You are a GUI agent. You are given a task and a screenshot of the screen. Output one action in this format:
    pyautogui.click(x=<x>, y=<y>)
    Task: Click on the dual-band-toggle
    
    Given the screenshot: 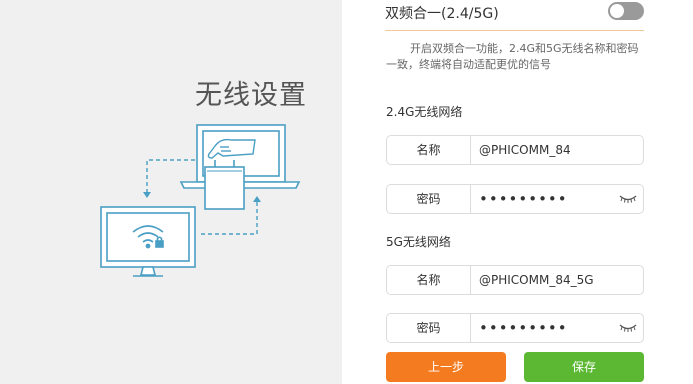 What is the action you would take?
    pyautogui.click(x=626, y=11)
    